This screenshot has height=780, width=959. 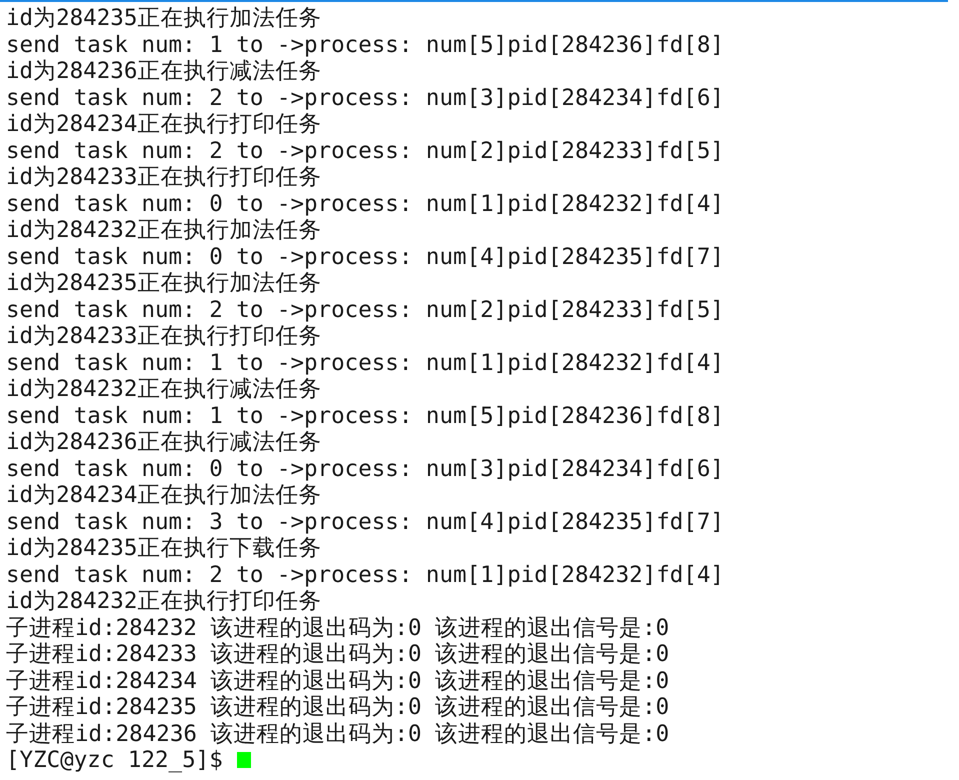 What do you see at coordinates (365, 97) in the screenshot?
I see `terminal-line: send task num: 2 to ->process: num[3]pid[284234]fd[6]` at bounding box center [365, 97].